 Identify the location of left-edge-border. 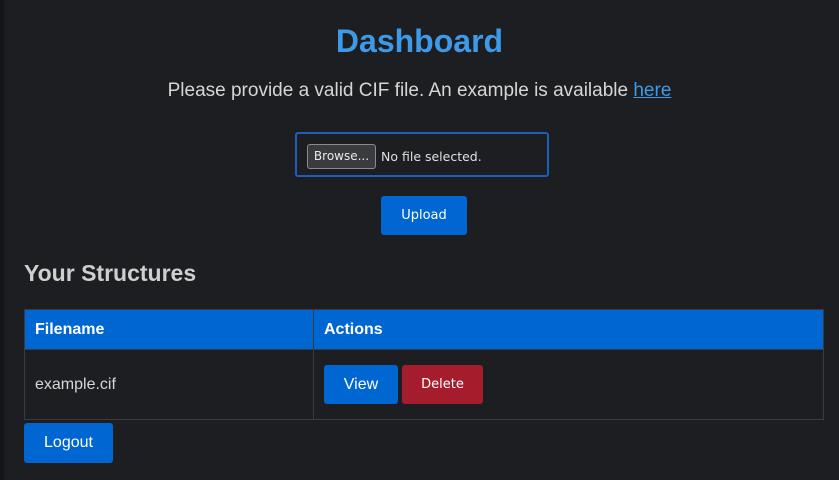
(2, 240).